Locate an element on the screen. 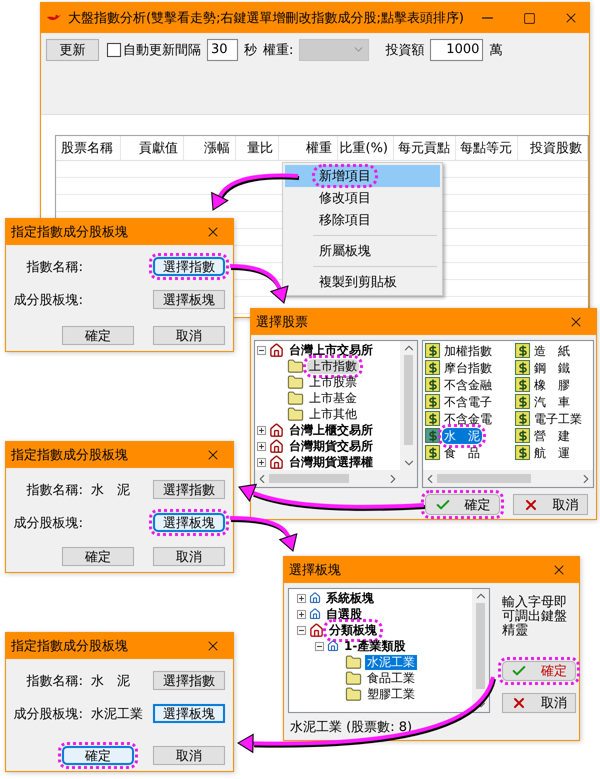 Image resolution: width=600 pixels, height=779 pixels. list-item: 水 泥 is located at coordinates (462, 436).